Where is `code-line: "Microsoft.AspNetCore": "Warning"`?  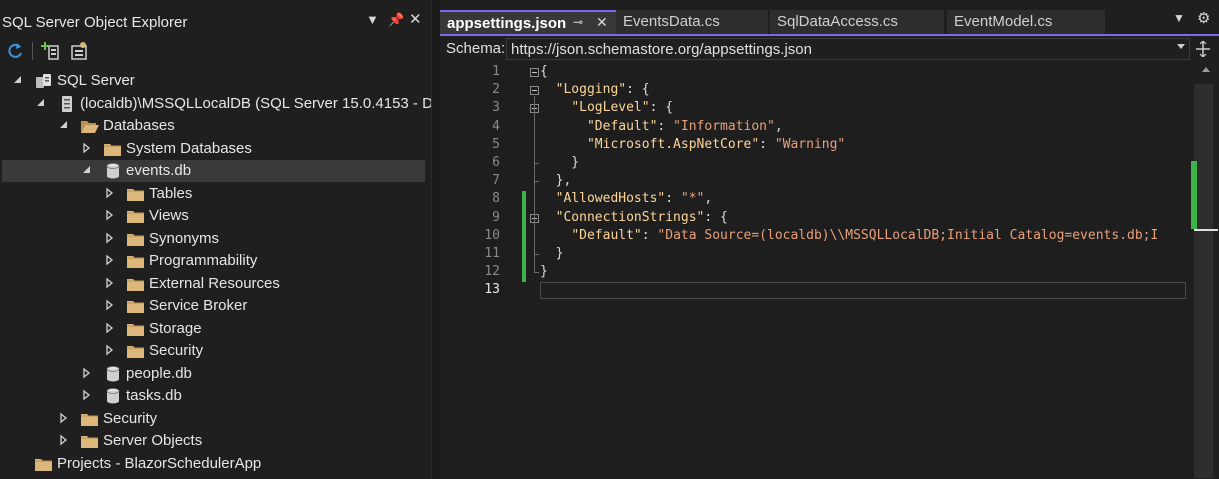 code-line: "Microsoft.AspNetCore": "Warning" is located at coordinates (692, 144).